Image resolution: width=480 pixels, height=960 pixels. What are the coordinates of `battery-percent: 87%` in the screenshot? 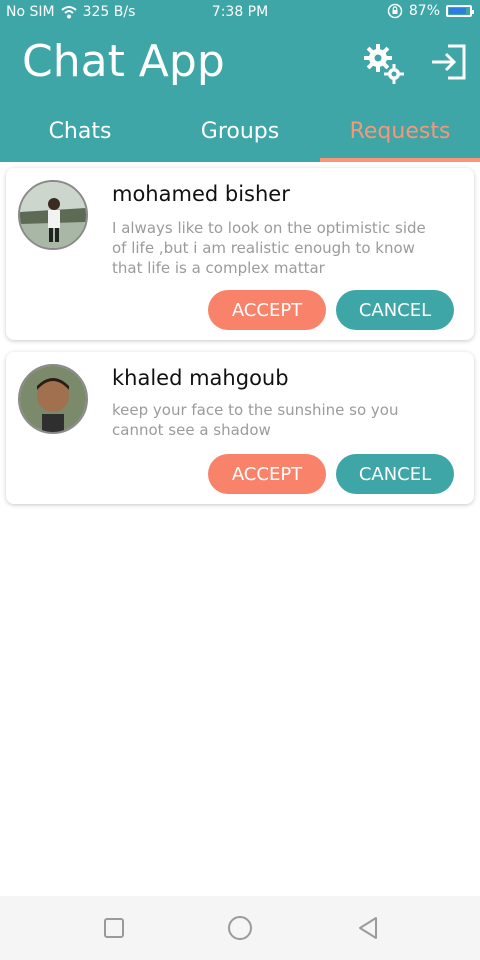 It's located at (424, 11).